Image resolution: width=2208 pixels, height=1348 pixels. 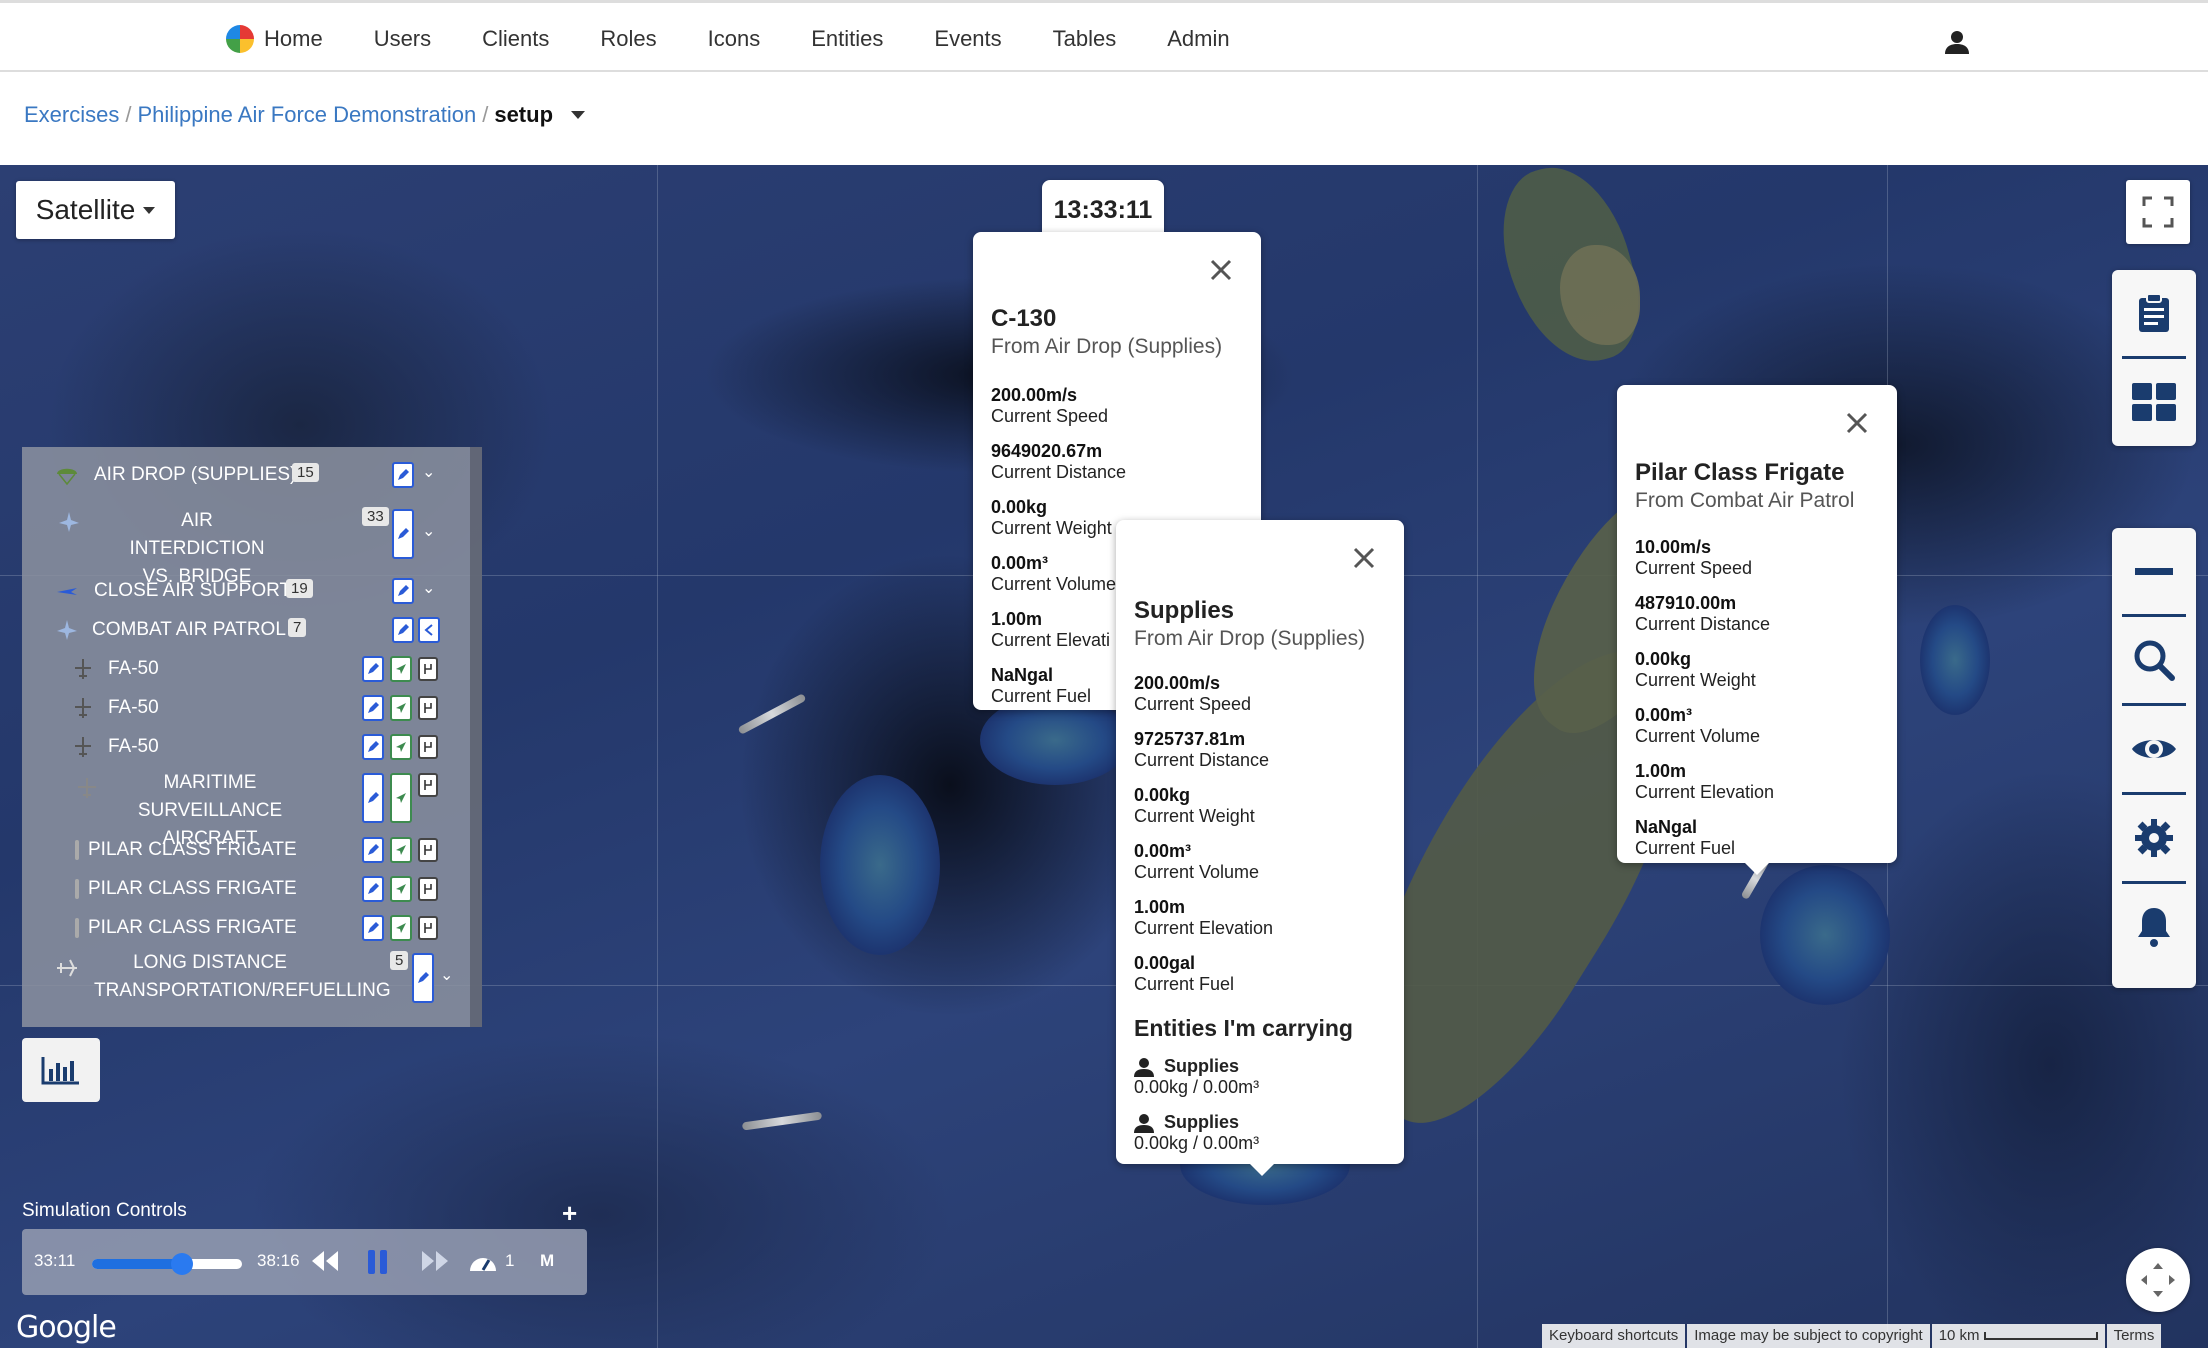 I want to click on recenter-button, so click(x=2158, y=1280).